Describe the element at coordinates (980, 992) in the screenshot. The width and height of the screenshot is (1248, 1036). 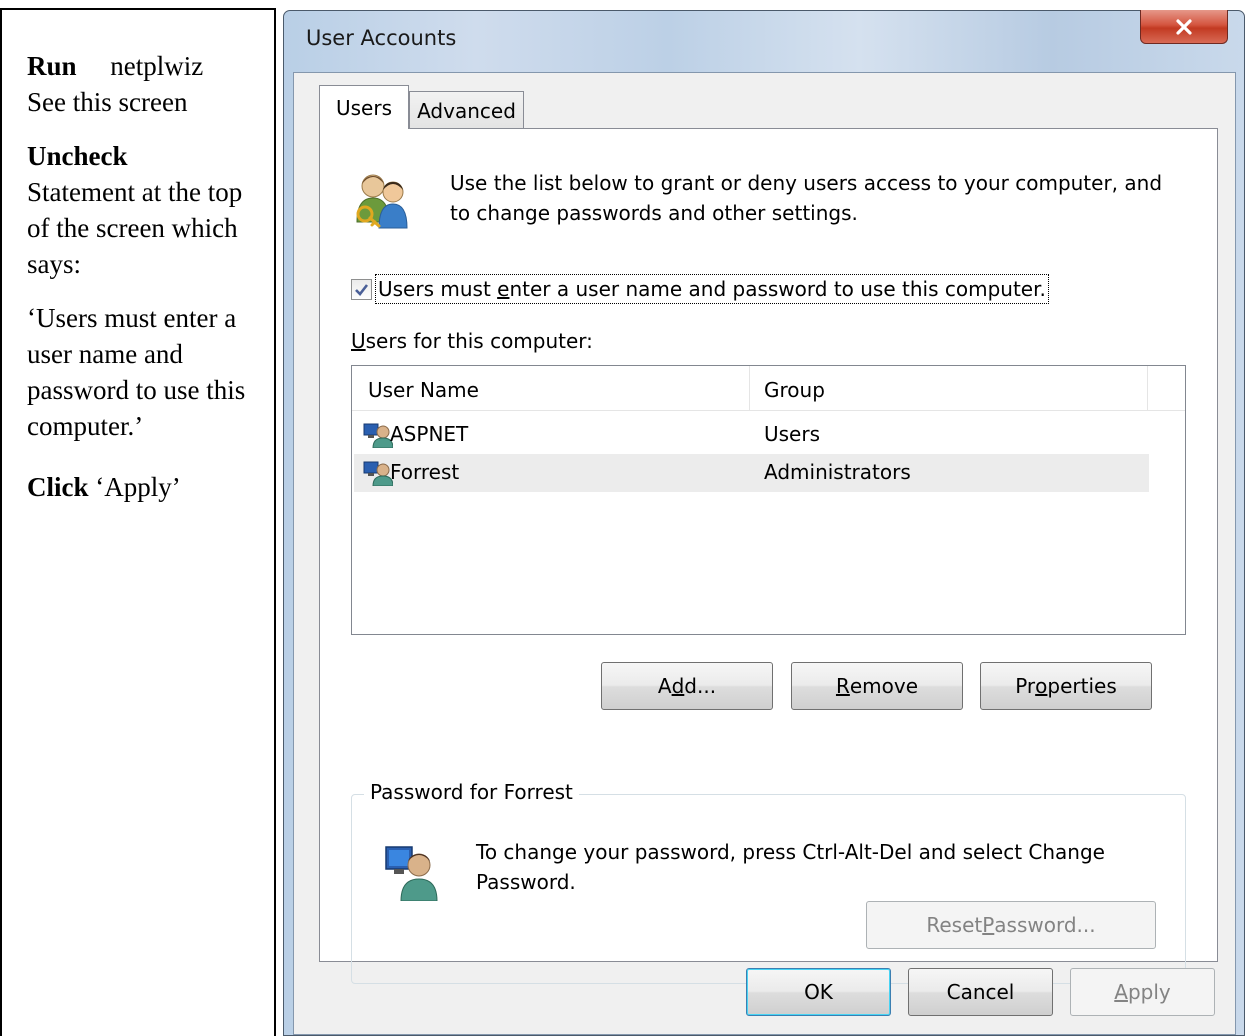
I see `cancel-button: Cancel` at that location.